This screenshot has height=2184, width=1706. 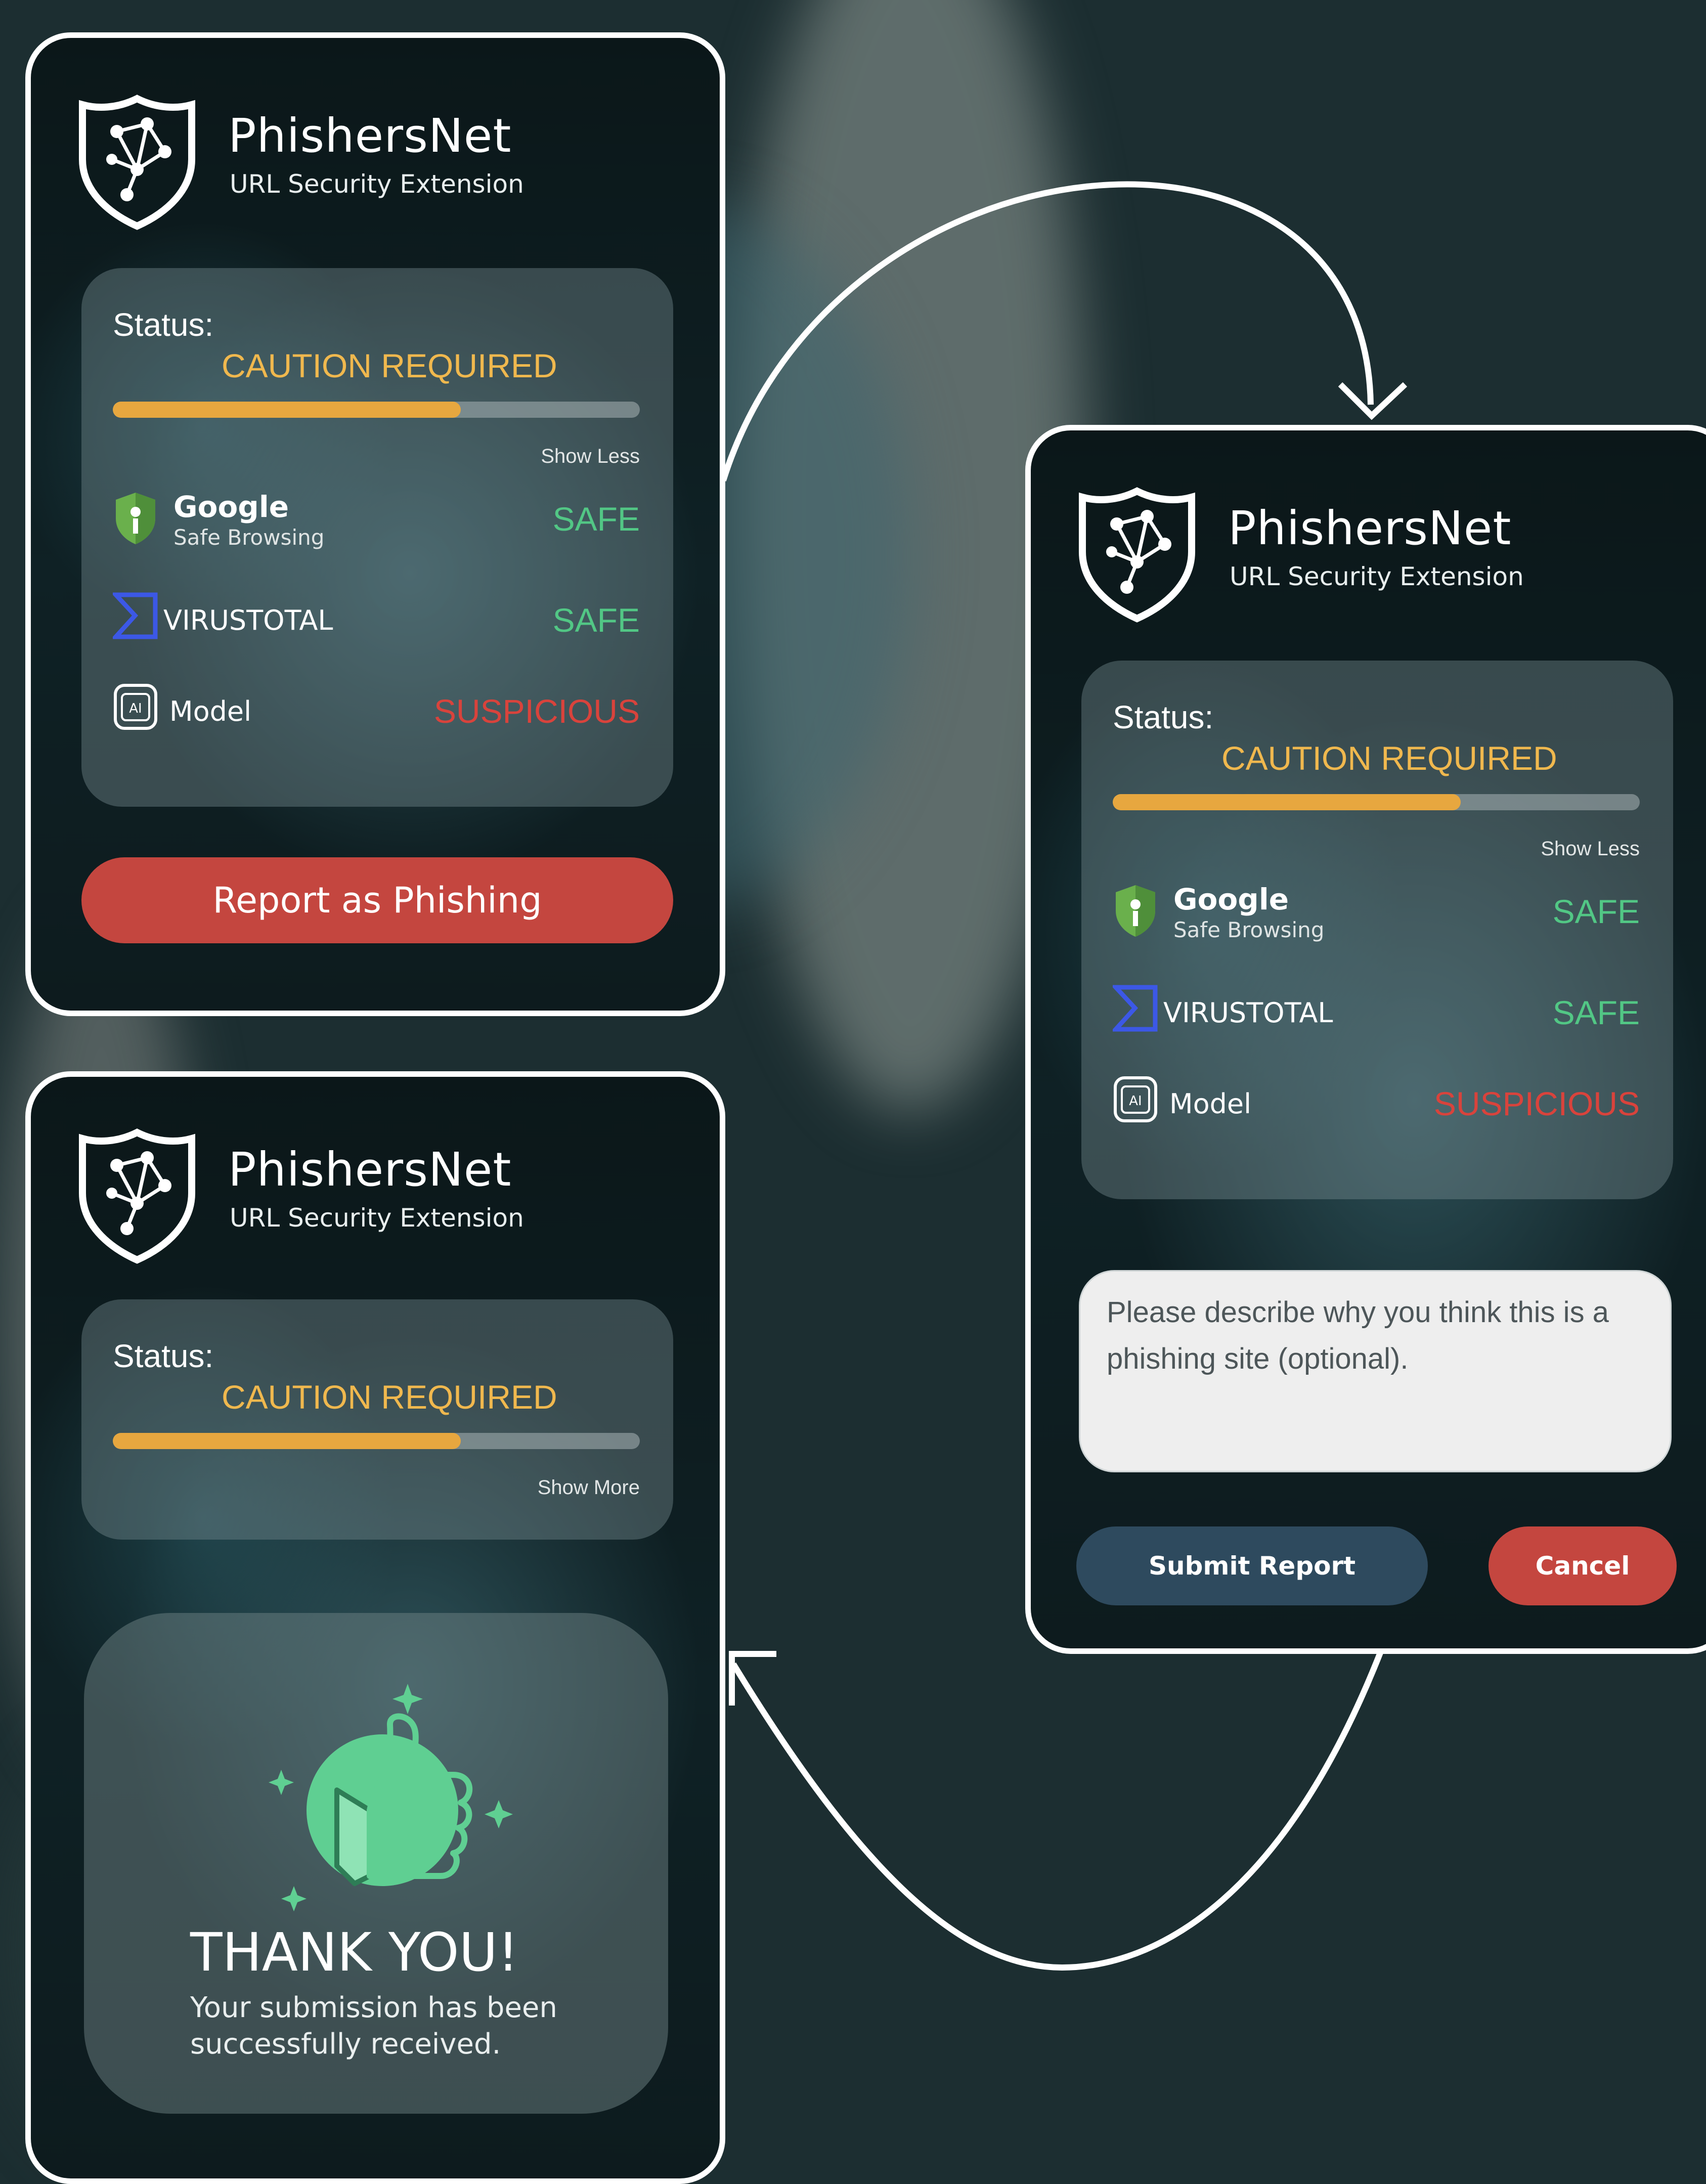 I want to click on cancel-button: Cancel, so click(x=1583, y=1566).